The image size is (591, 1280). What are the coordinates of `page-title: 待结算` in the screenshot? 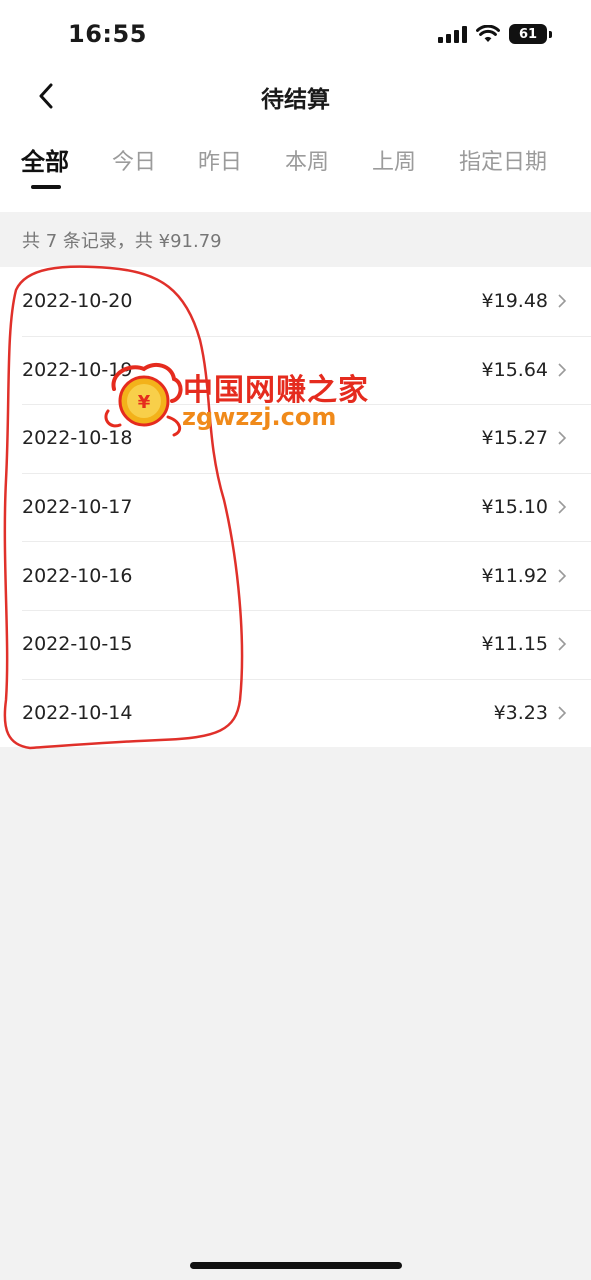 It's located at (295, 100).